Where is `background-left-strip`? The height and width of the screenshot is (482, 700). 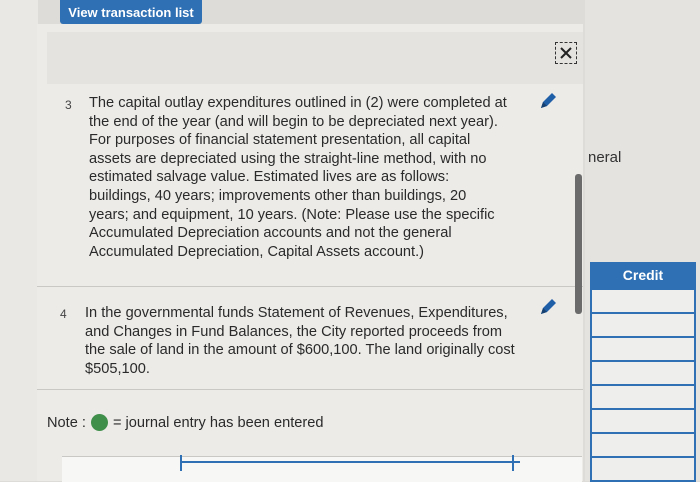 background-left-strip is located at coordinates (19, 240).